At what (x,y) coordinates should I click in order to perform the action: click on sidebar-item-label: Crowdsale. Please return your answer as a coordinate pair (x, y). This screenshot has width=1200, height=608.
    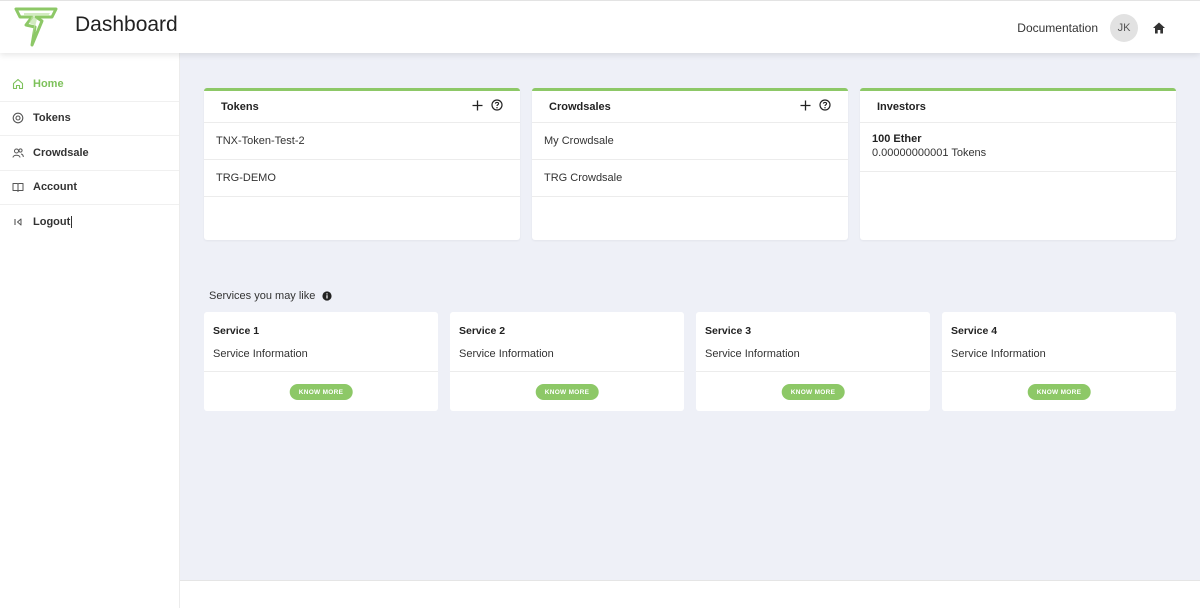
    Looking at the image, I should click on (61, 152).